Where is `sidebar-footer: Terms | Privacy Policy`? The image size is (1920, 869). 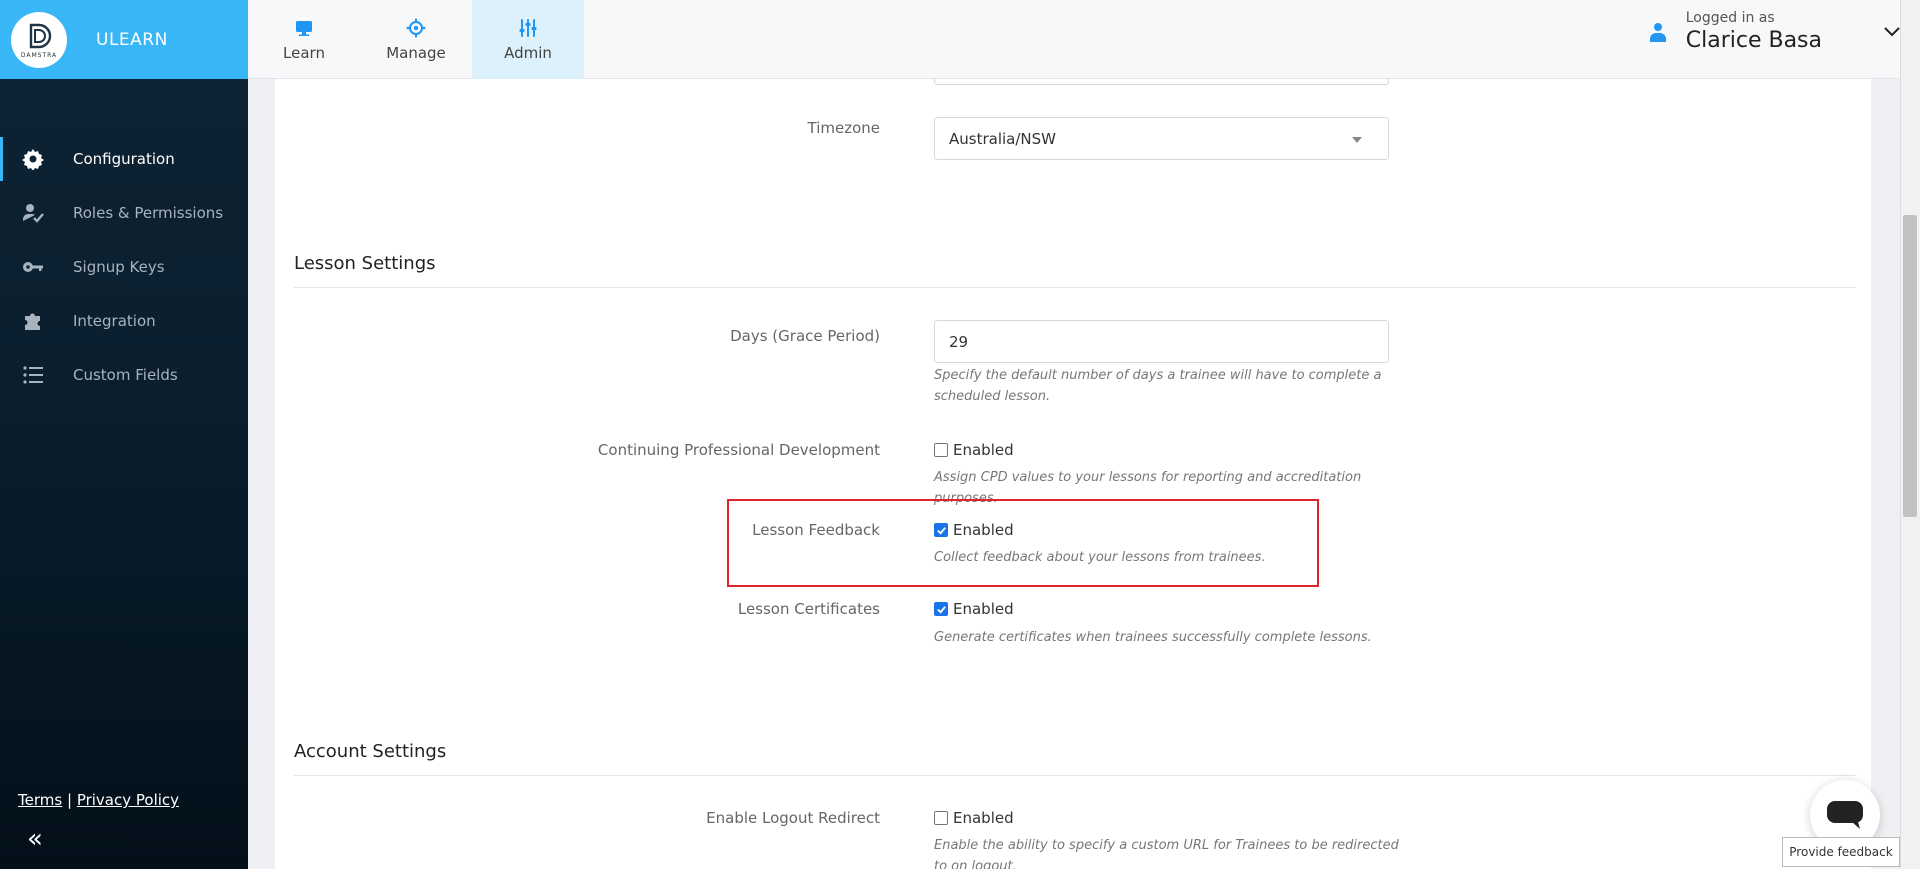 sidebar-footer: Terms | Privacy Policy is located at coordinates (98, 800).